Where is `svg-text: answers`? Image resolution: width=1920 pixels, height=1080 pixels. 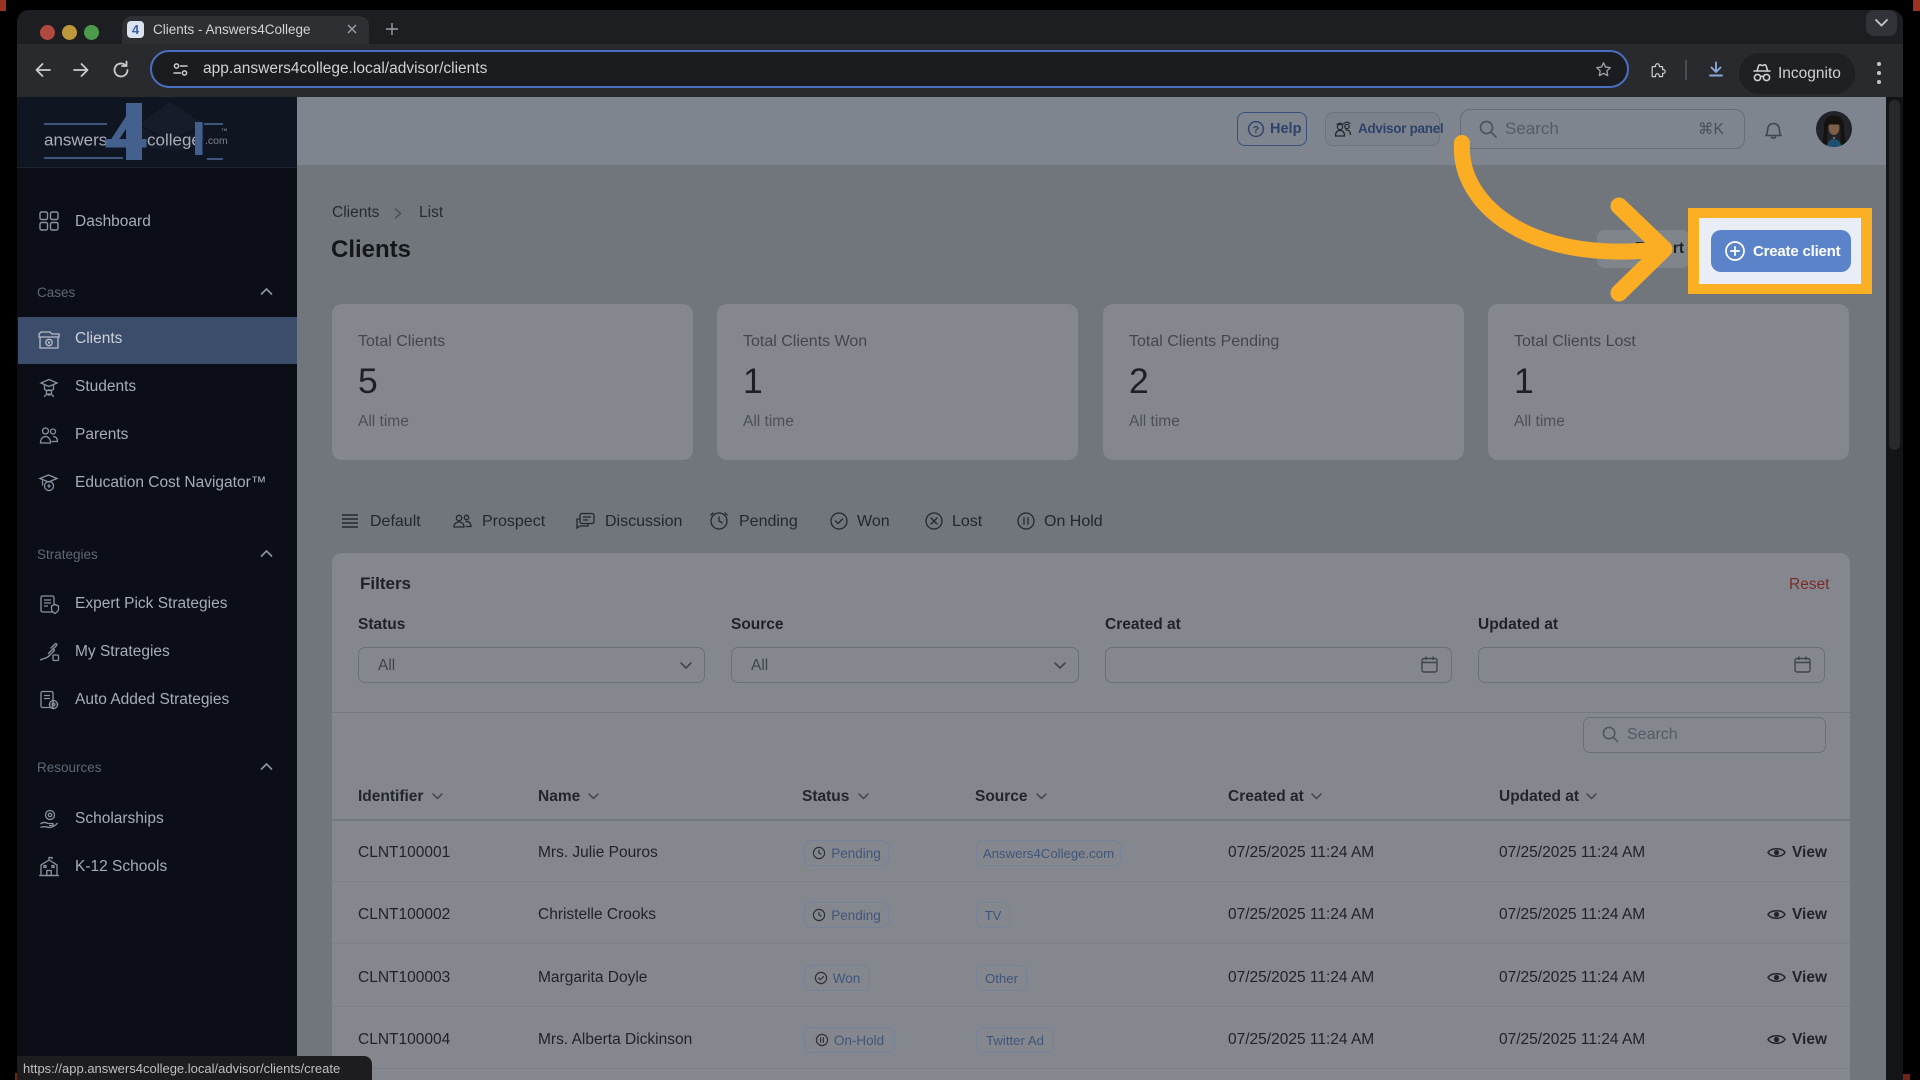 svg-text: answers is located at coordinates (75, 140).